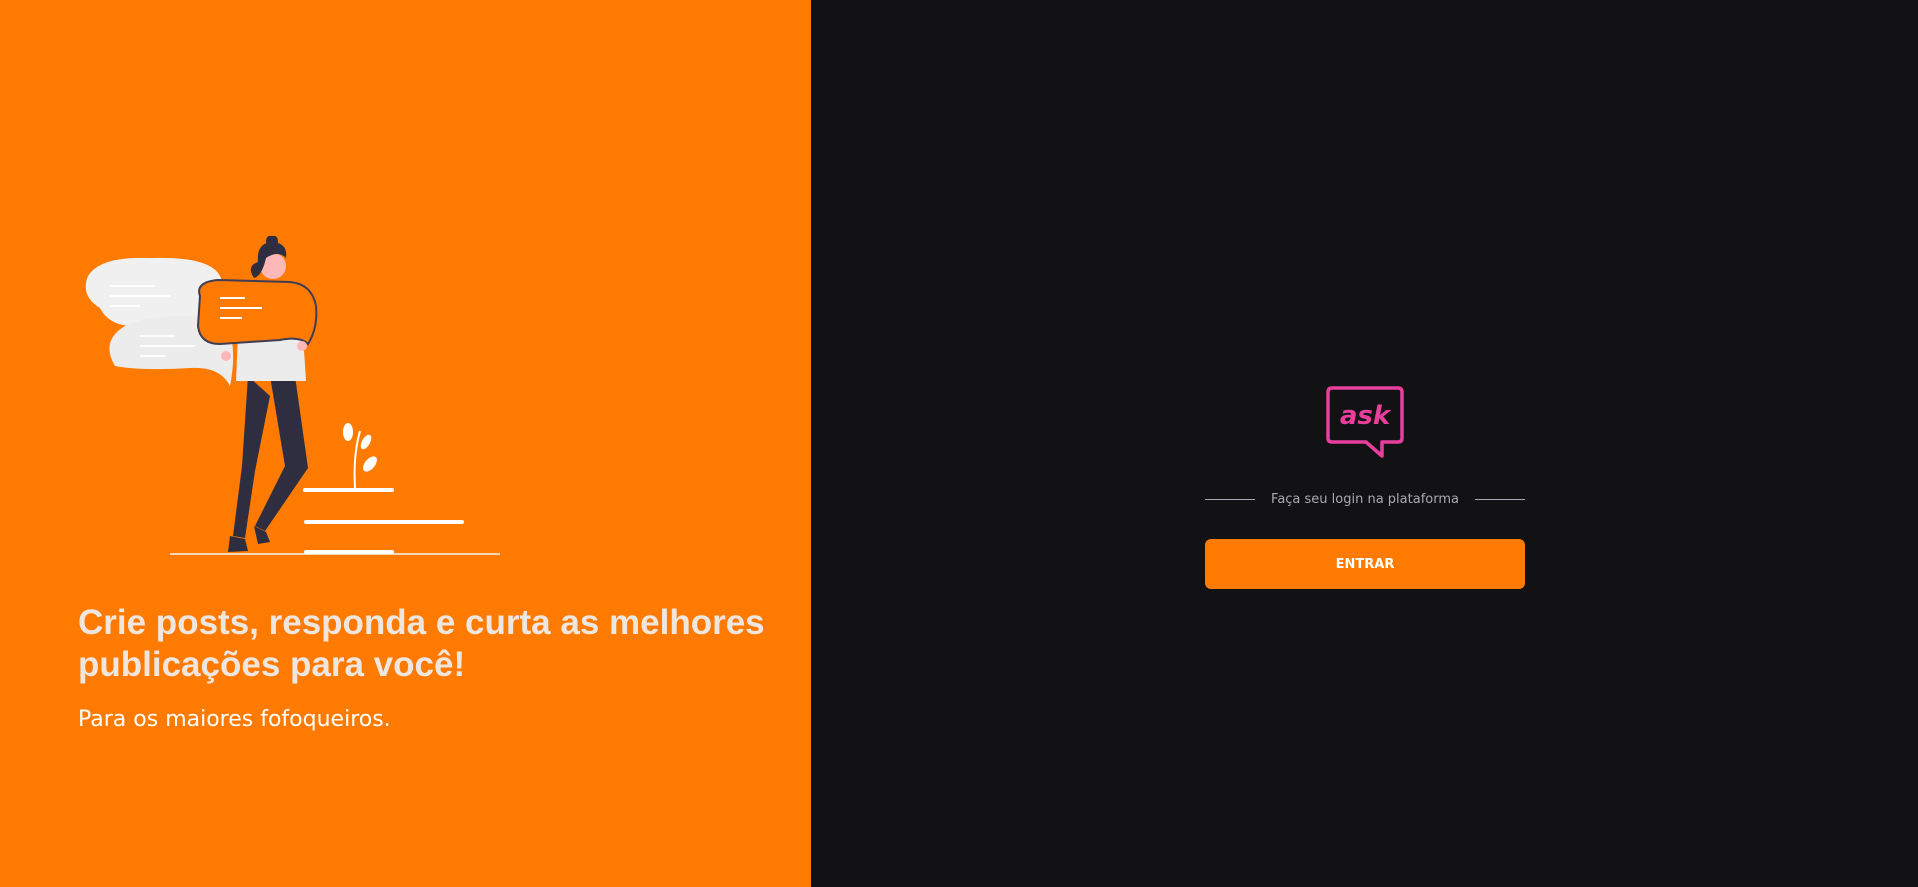 The image size is (1918, 887). What do you see at coordinates (1500, 499) in the screenshot?
I see `separator-line-right` at bounding box center [1500, 499].